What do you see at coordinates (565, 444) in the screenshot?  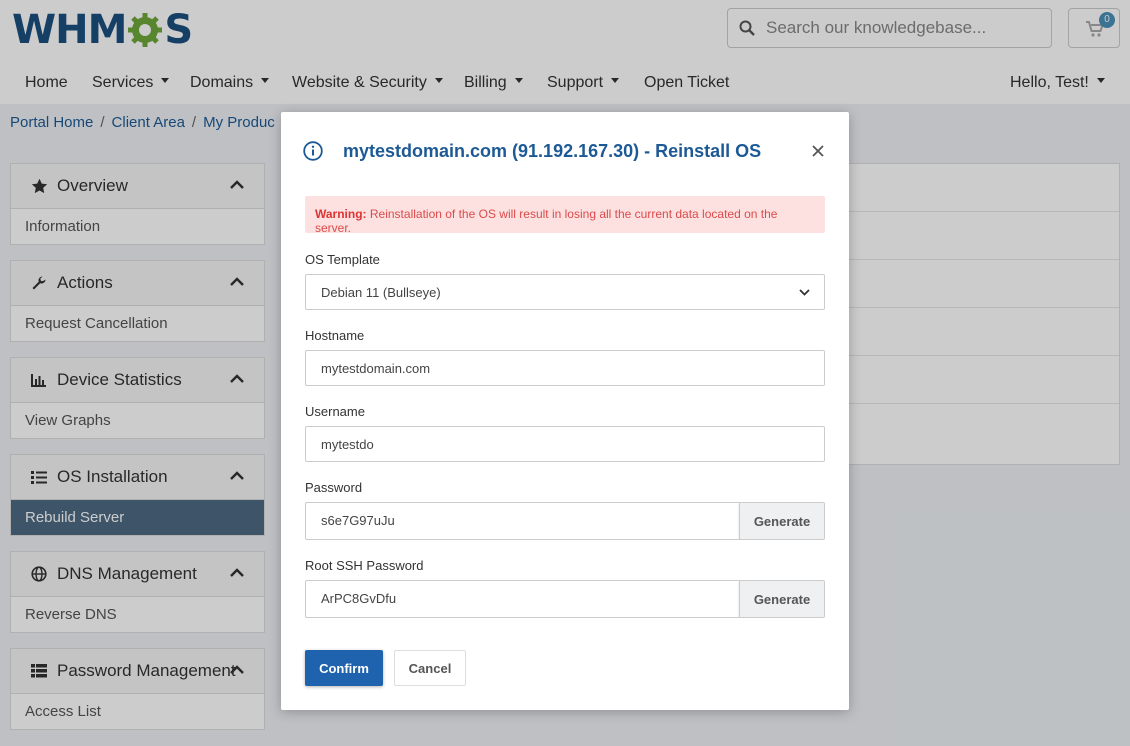 I see `username-input: mytestdo` at bounding box center [565, 444].